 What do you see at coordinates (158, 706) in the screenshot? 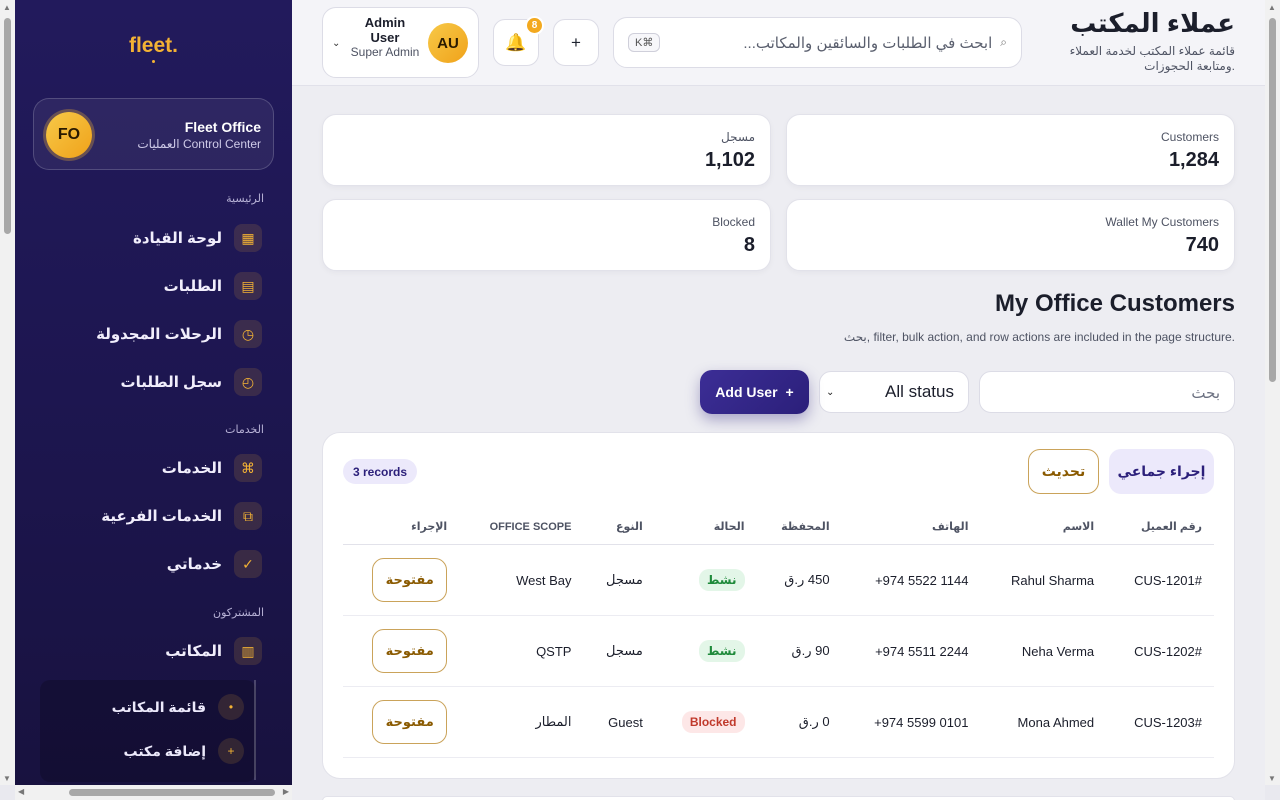
I see `subnav-item-label: قائمة المكاتب` at bounding box center [158, 706].